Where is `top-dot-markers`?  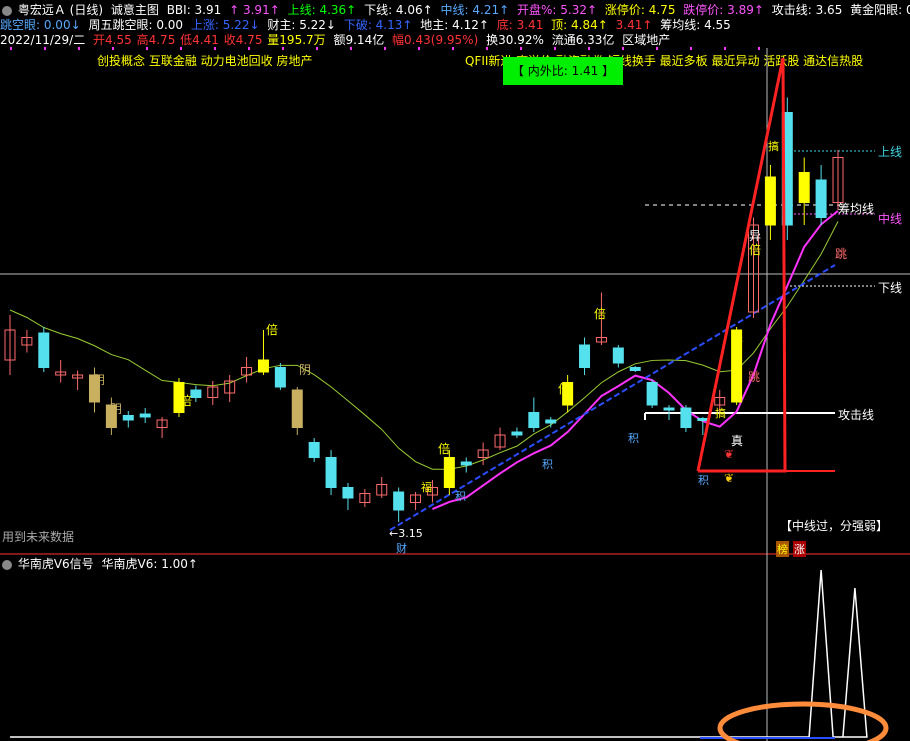 top-dot-markers is located at coordinates (385, 48).